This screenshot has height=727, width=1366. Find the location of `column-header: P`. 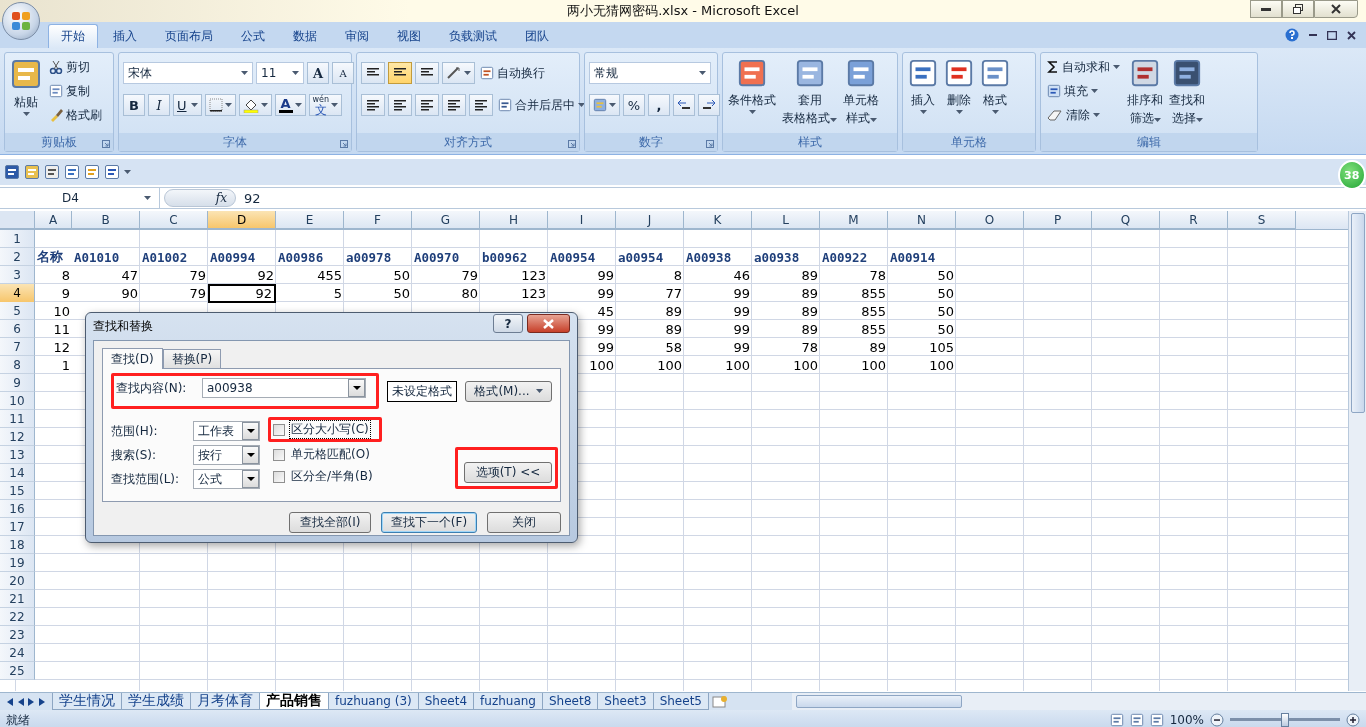

column-header: P is located at coordinates (1058, 220).